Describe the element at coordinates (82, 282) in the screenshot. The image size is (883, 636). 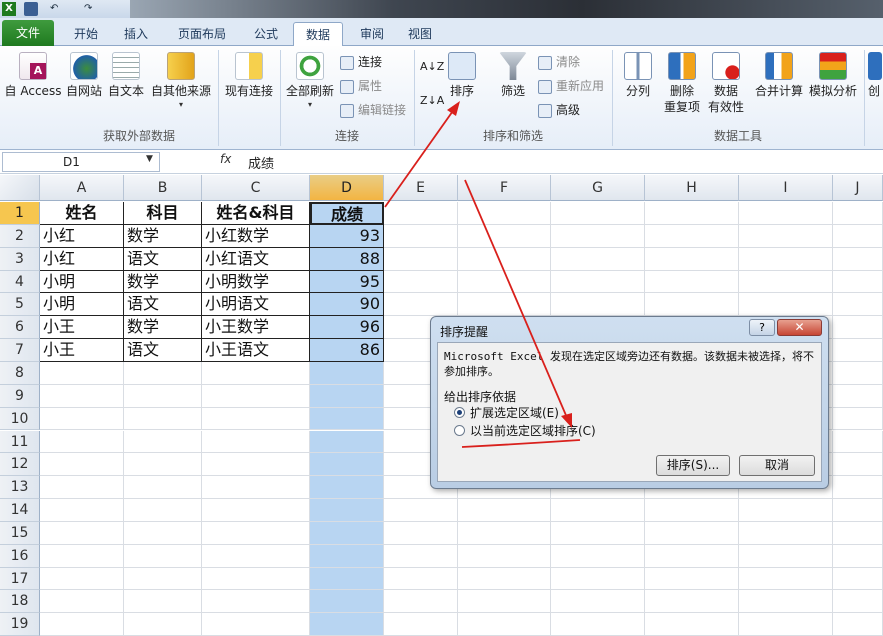
I see `cell-a4: 小明` at that location.